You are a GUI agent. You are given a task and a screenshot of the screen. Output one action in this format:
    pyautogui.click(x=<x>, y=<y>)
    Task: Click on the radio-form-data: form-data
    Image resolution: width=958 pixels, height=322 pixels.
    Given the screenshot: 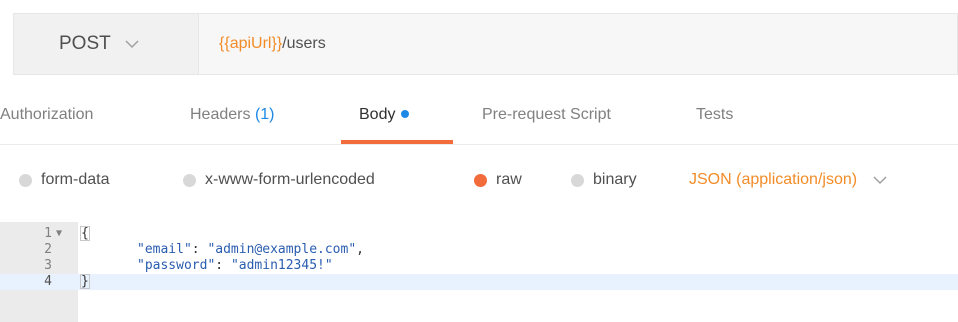 What is the action you would take?
    pyautogui.click(x=64, y=180)
    